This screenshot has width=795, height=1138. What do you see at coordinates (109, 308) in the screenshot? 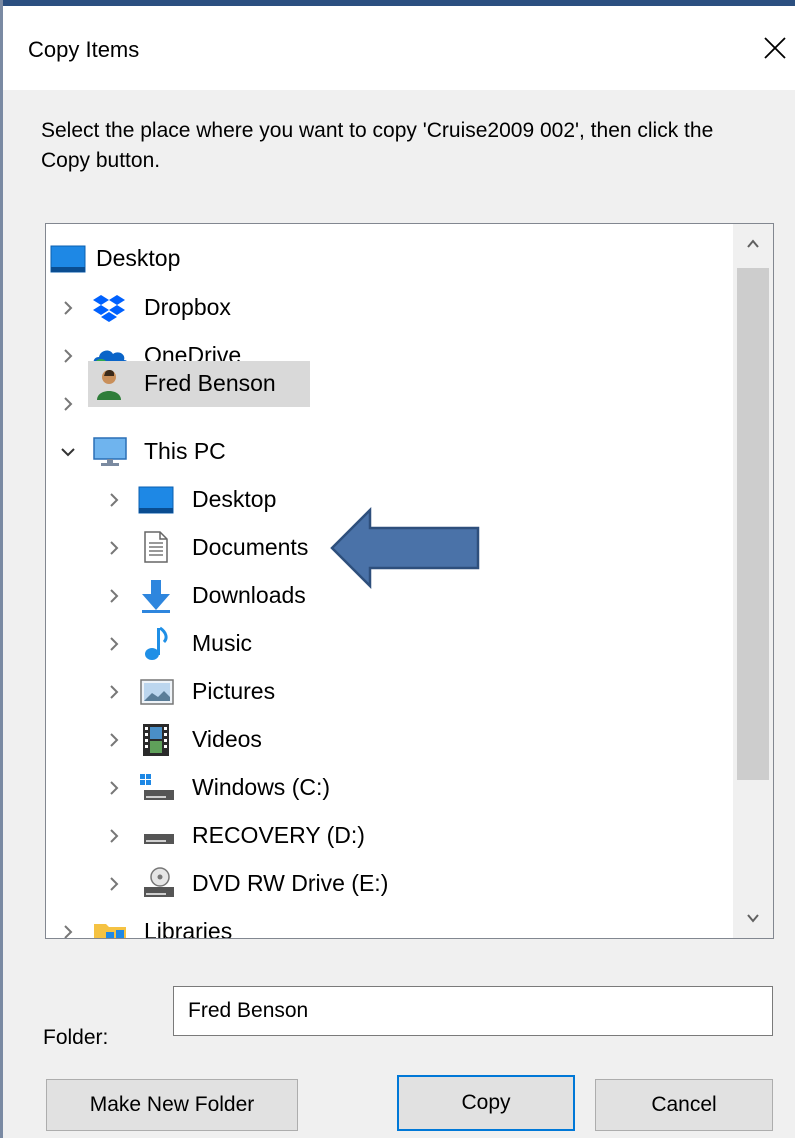
I see `dropbox-icon` at bounding box center [109, 308].